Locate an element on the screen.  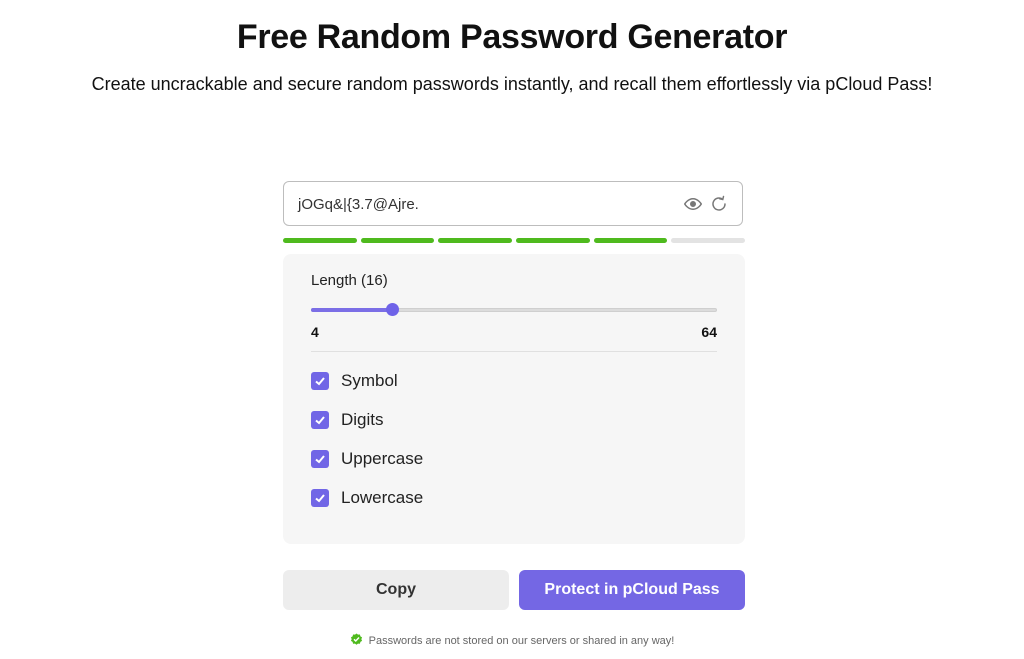
slider-fill is located at coordinates (352, 310).